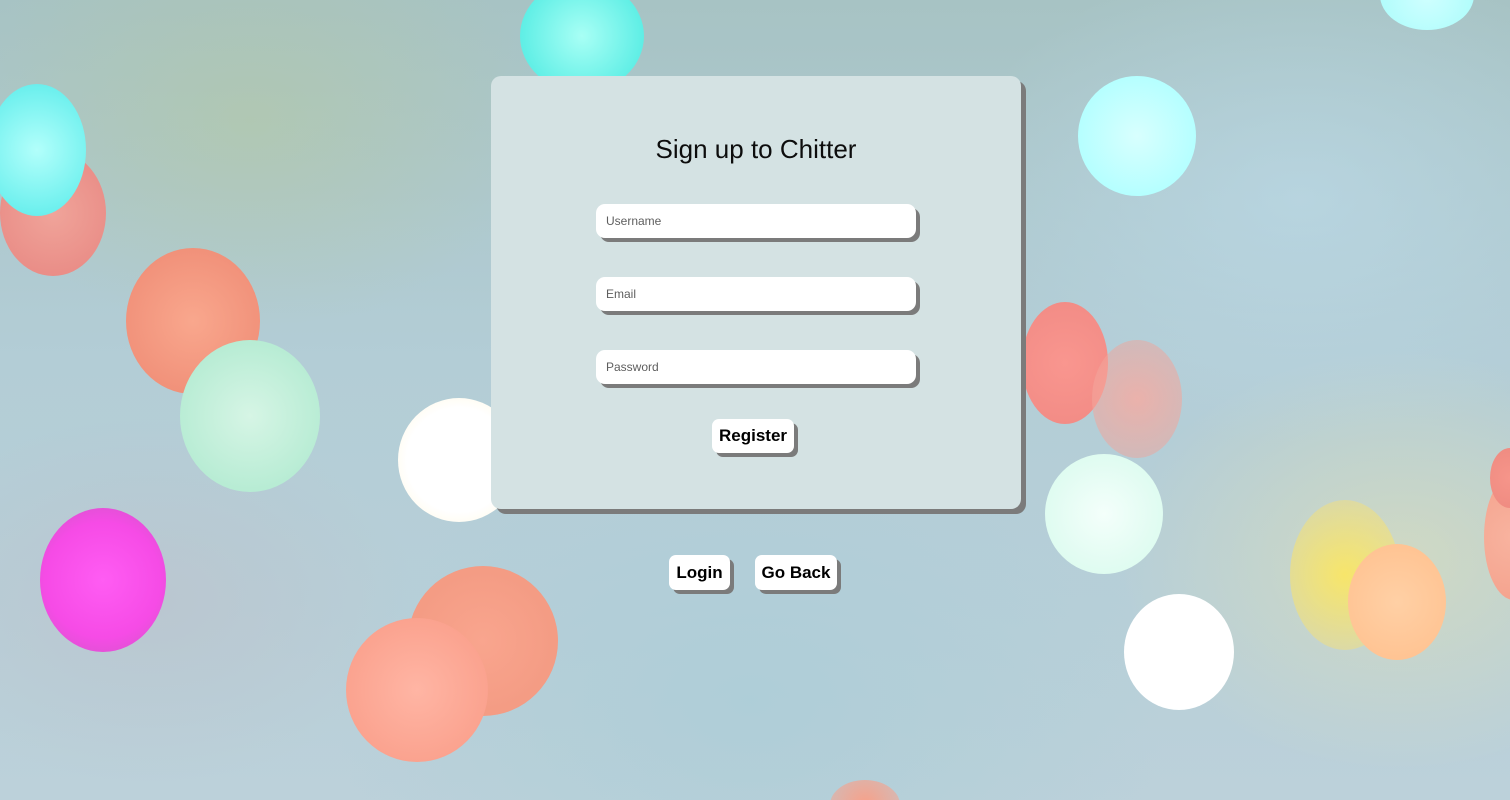 This screenshot has width=1510, height=800. Describe the element at coordinates (699, 572) in the screenshot. I see `login-button: Login` at that location.